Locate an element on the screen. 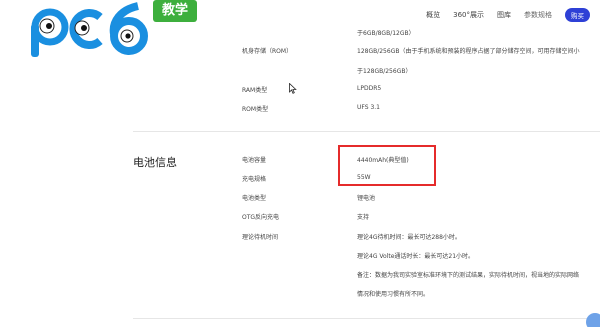  ram-value-partial: 于6GB/8GB/12GB） is located at coordinates (386, 33).